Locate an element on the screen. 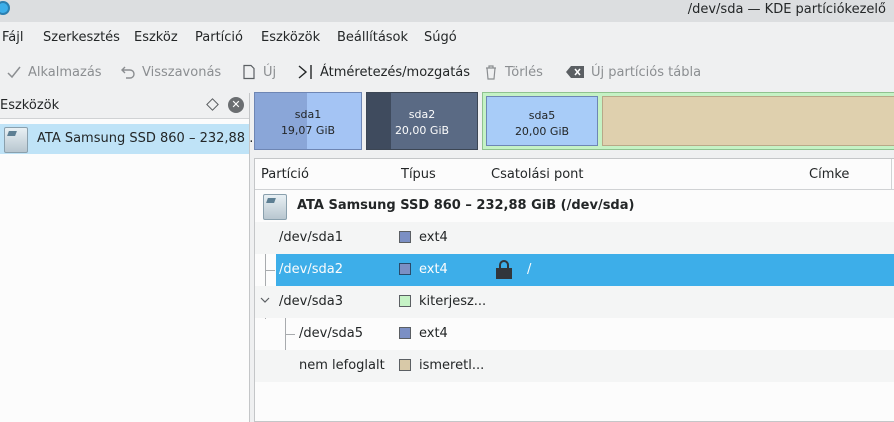  menu-file: Fájl is located at coordinates (12, 37).